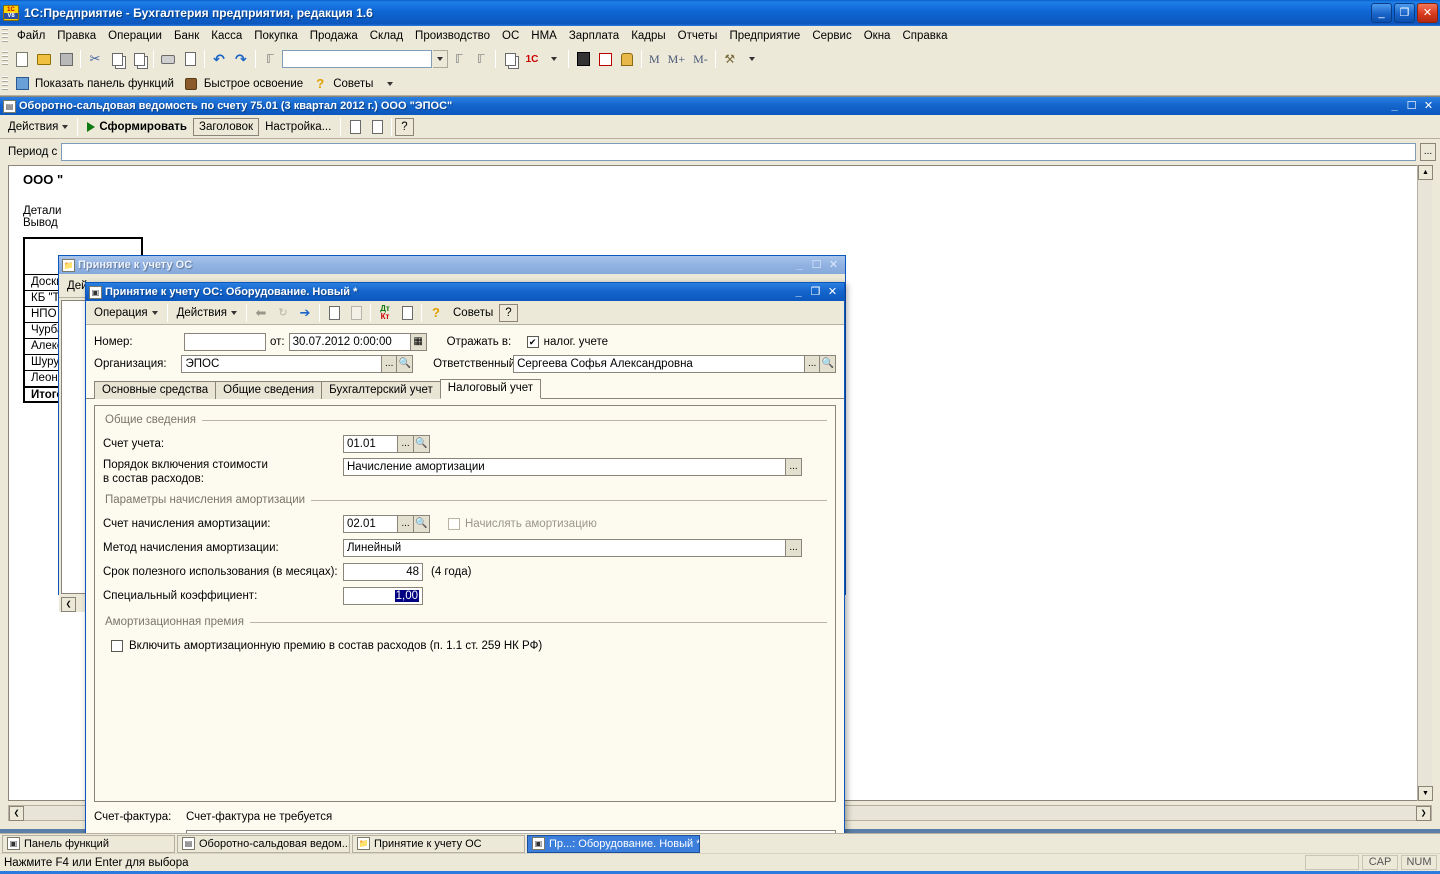  What do you see at coordinates (226, 126) in the screenshot?
I see `report-header-button: Заголовок` at bounding box center [226, 126].